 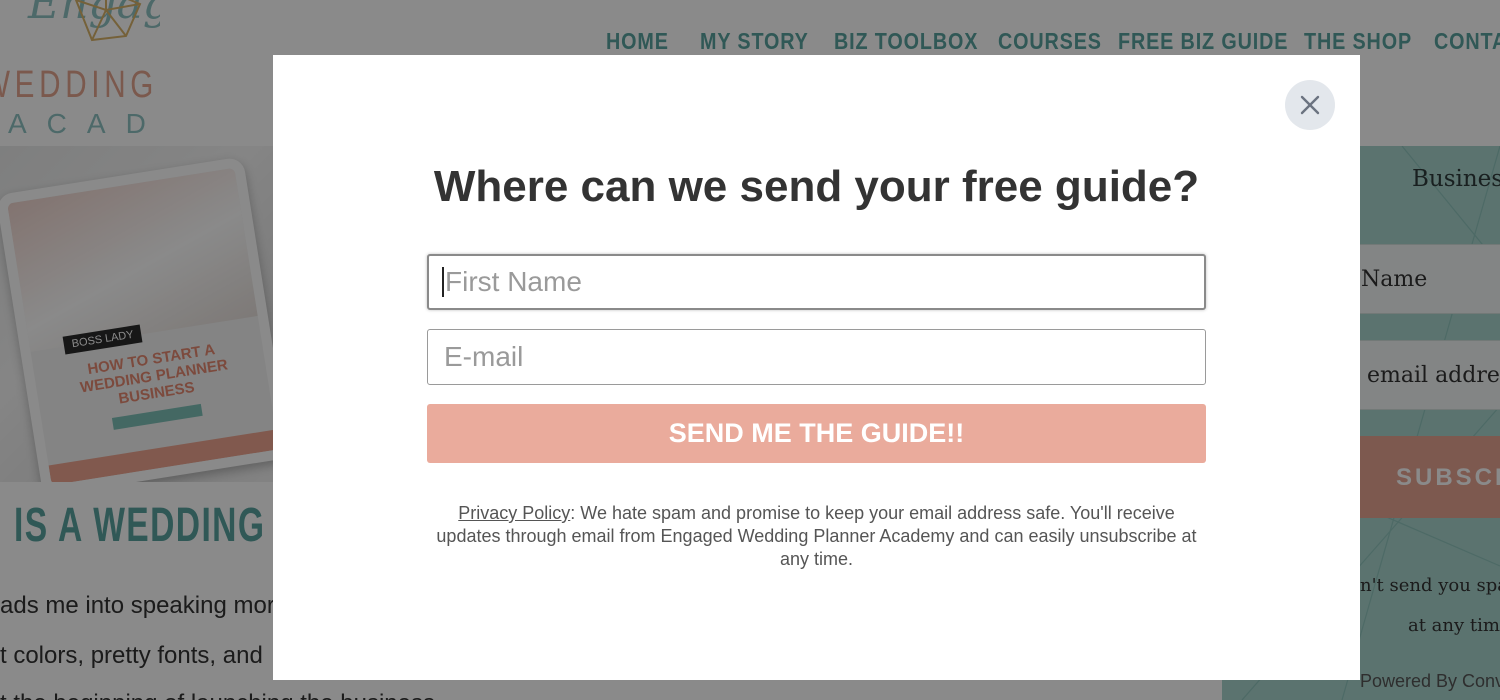 I want to click on close-button, so click(x=1310, y=105).